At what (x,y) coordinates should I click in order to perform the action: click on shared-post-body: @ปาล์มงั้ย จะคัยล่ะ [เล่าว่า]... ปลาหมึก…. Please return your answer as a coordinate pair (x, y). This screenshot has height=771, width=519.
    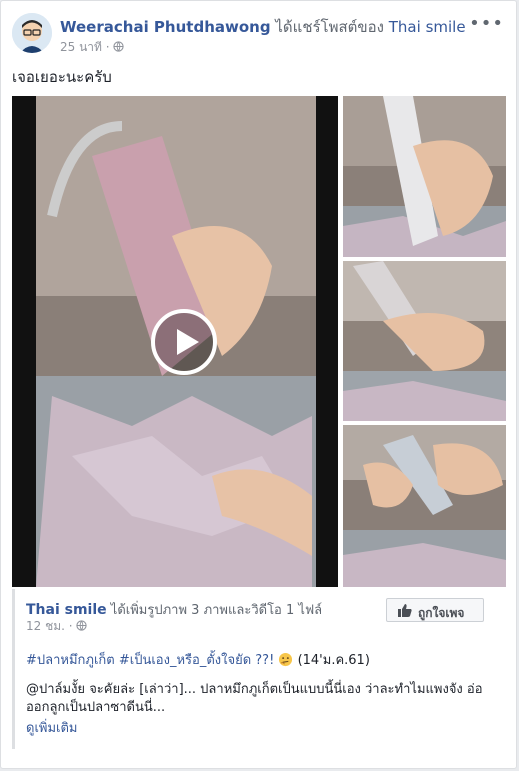
    Looking at the image, I should click on (265, 699).